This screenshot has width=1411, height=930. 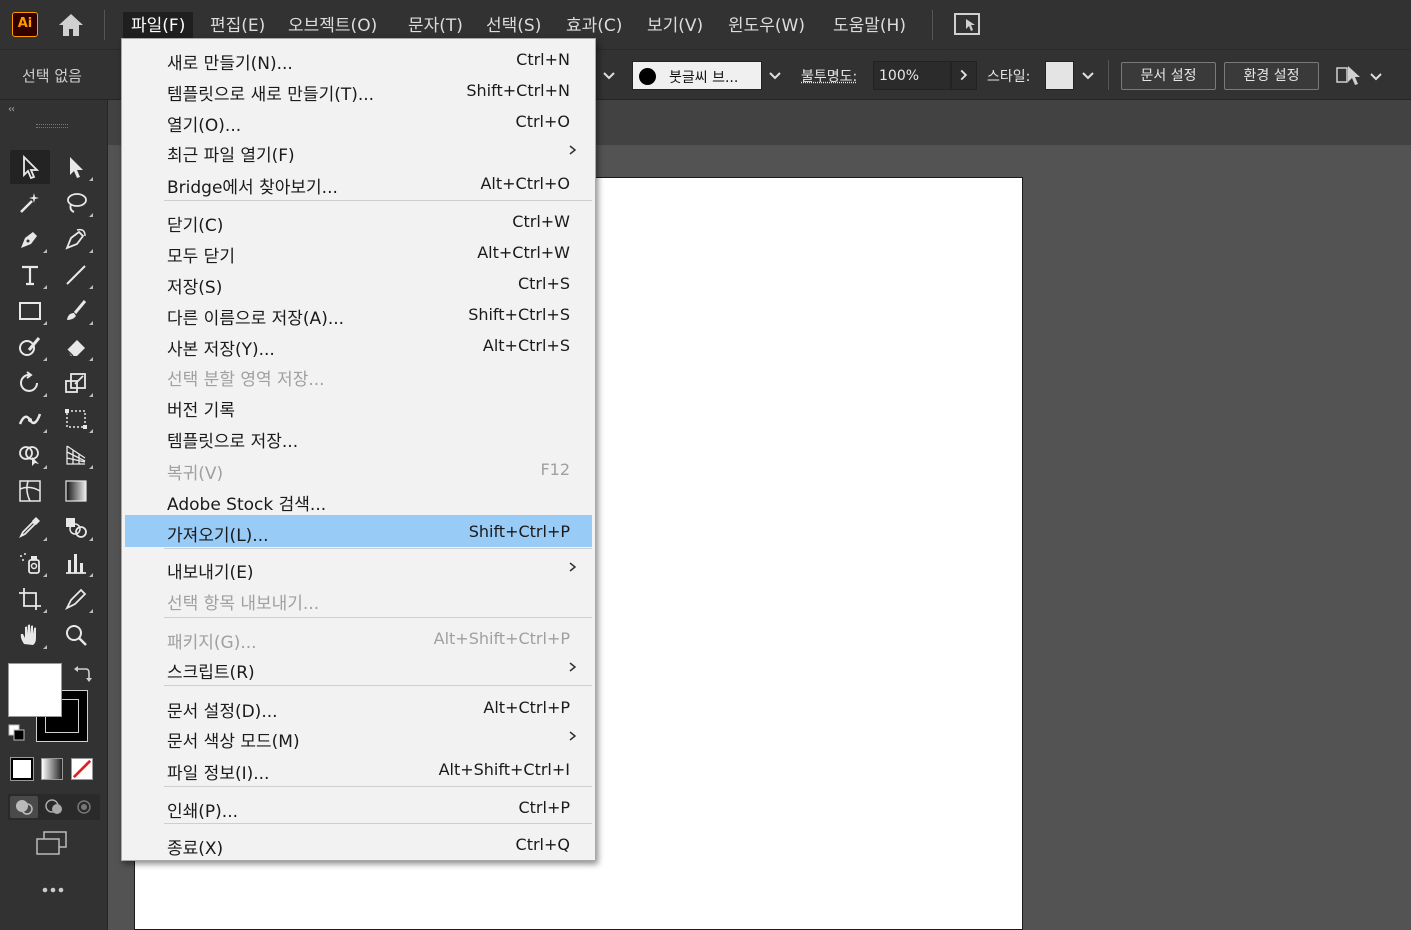 What do you see at coordinates (76, 455) in the screenshot?
I see `perspective-grid-tool-icon` at bounding box center [76, 455].